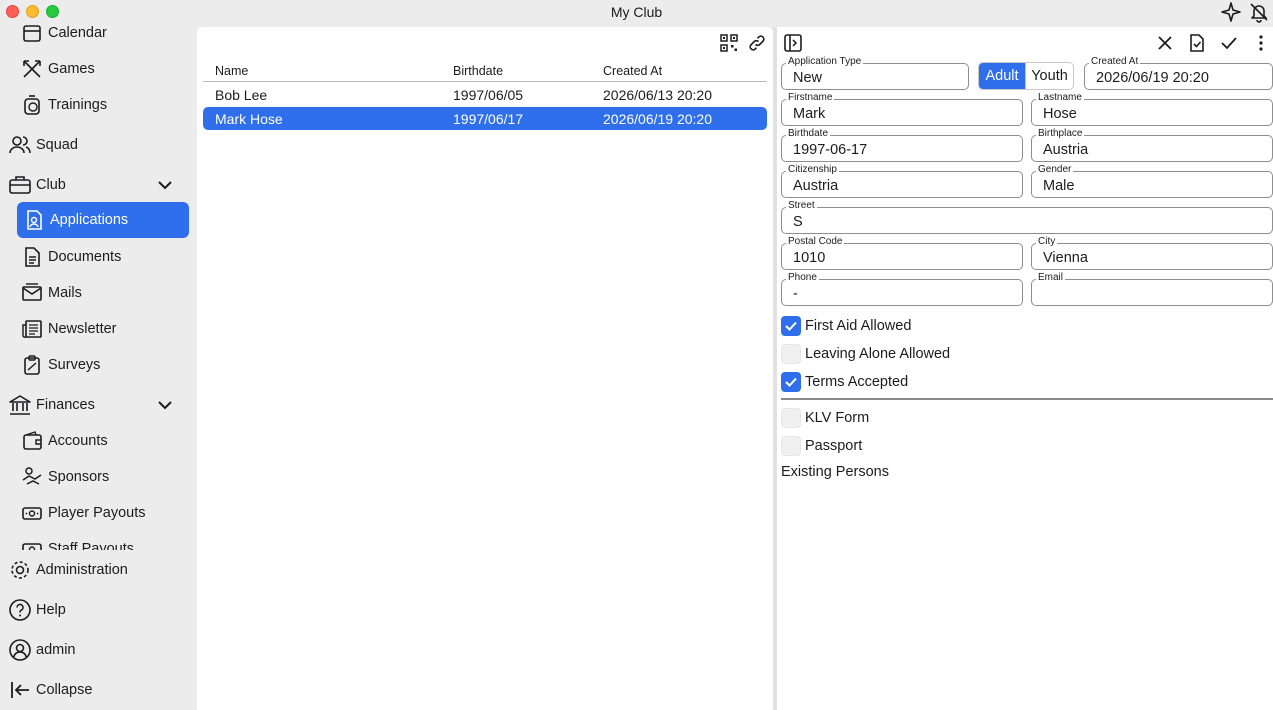 This screenshot has width=1273, height=710. Describe the element at coordinates (32, 257) in the screenshot. I see `document-icon` at that location.